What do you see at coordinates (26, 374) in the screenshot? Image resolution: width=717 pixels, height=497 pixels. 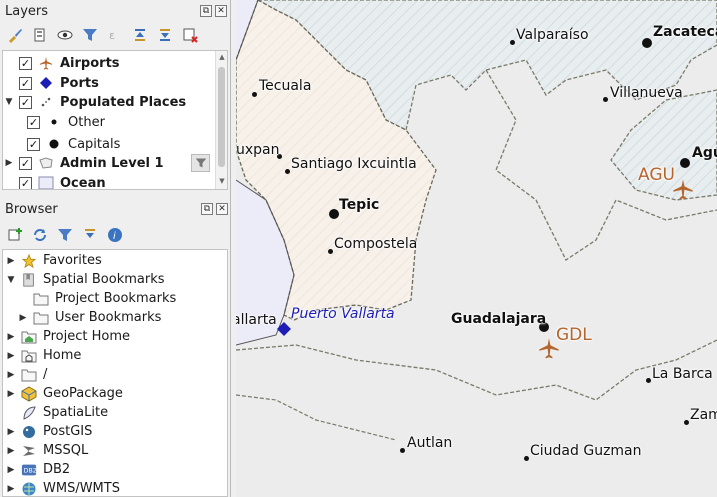 I see `browser-item-root: ▶ /` at bounding box center [26, 374].